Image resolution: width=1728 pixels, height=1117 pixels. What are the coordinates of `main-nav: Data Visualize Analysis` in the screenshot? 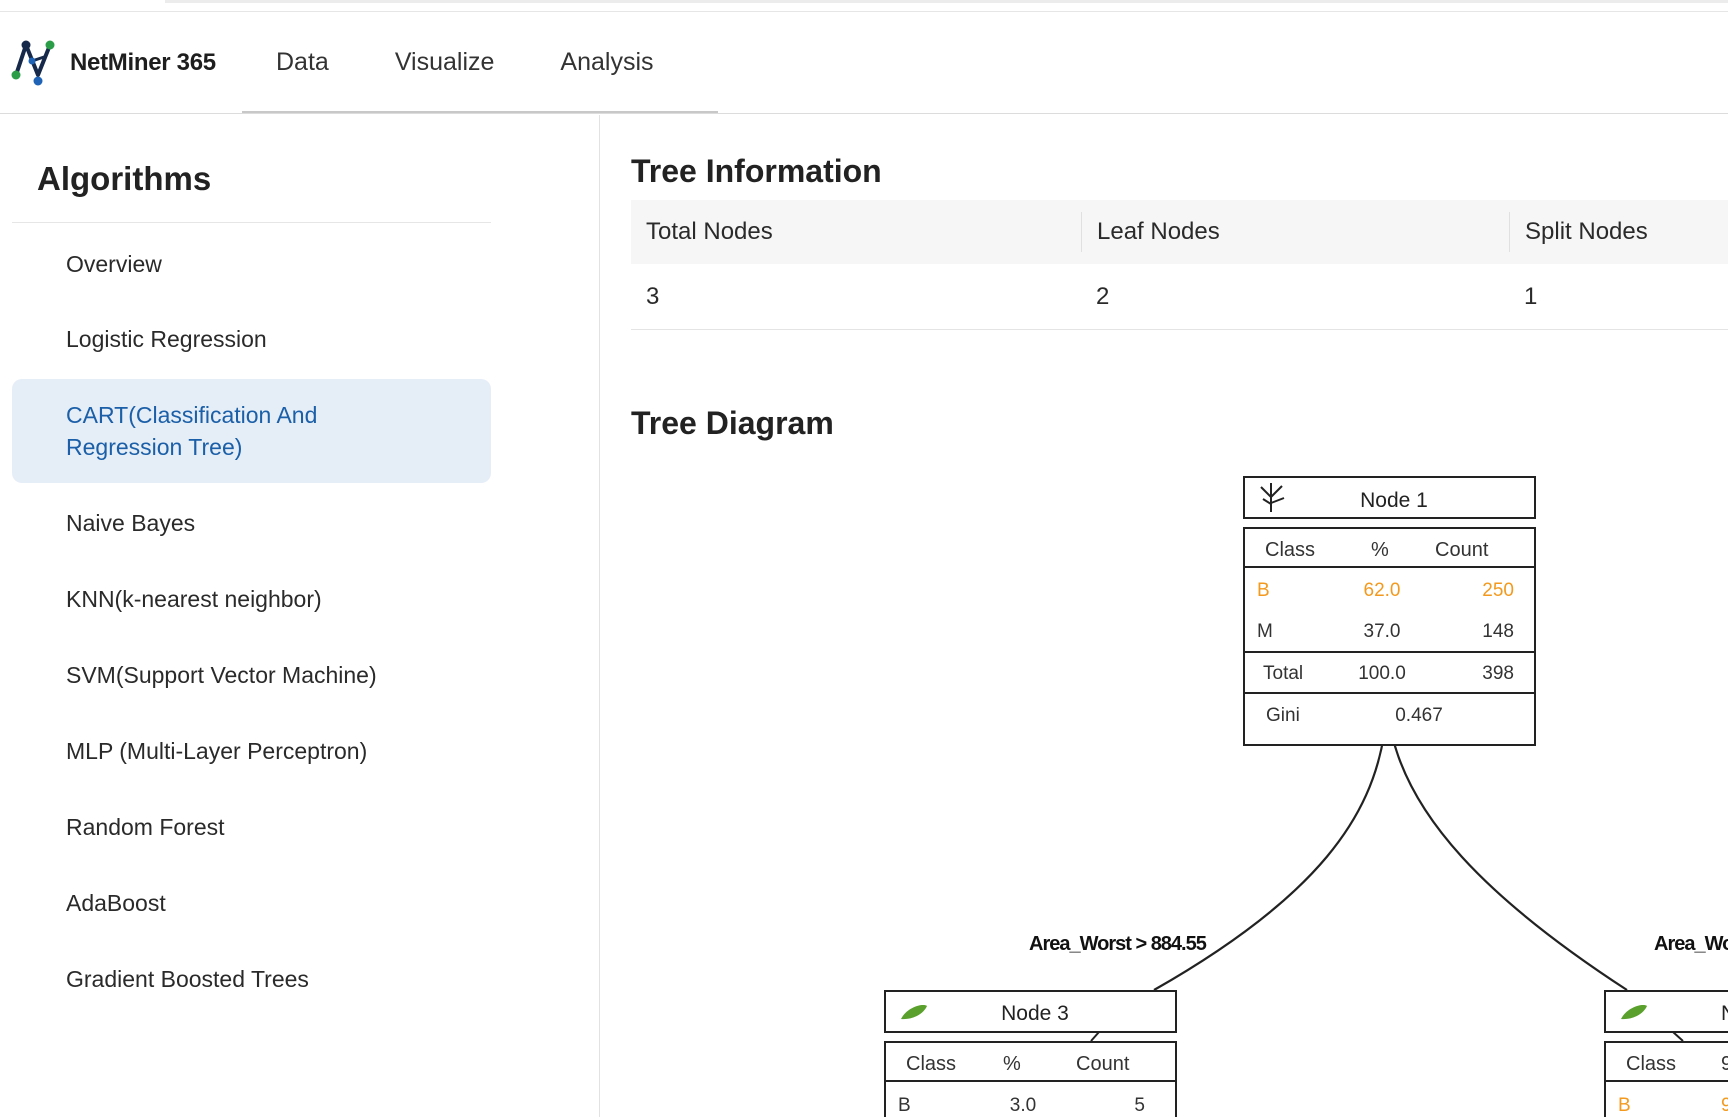 It's located at (480, 63).